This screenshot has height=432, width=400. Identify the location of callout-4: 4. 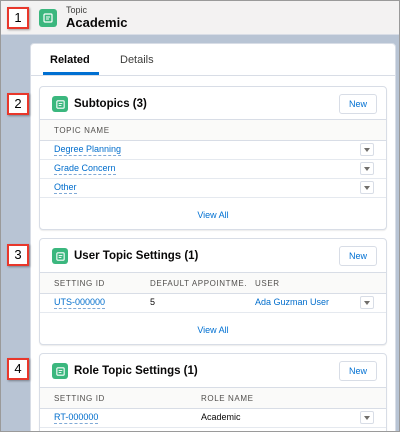
(18, 369).